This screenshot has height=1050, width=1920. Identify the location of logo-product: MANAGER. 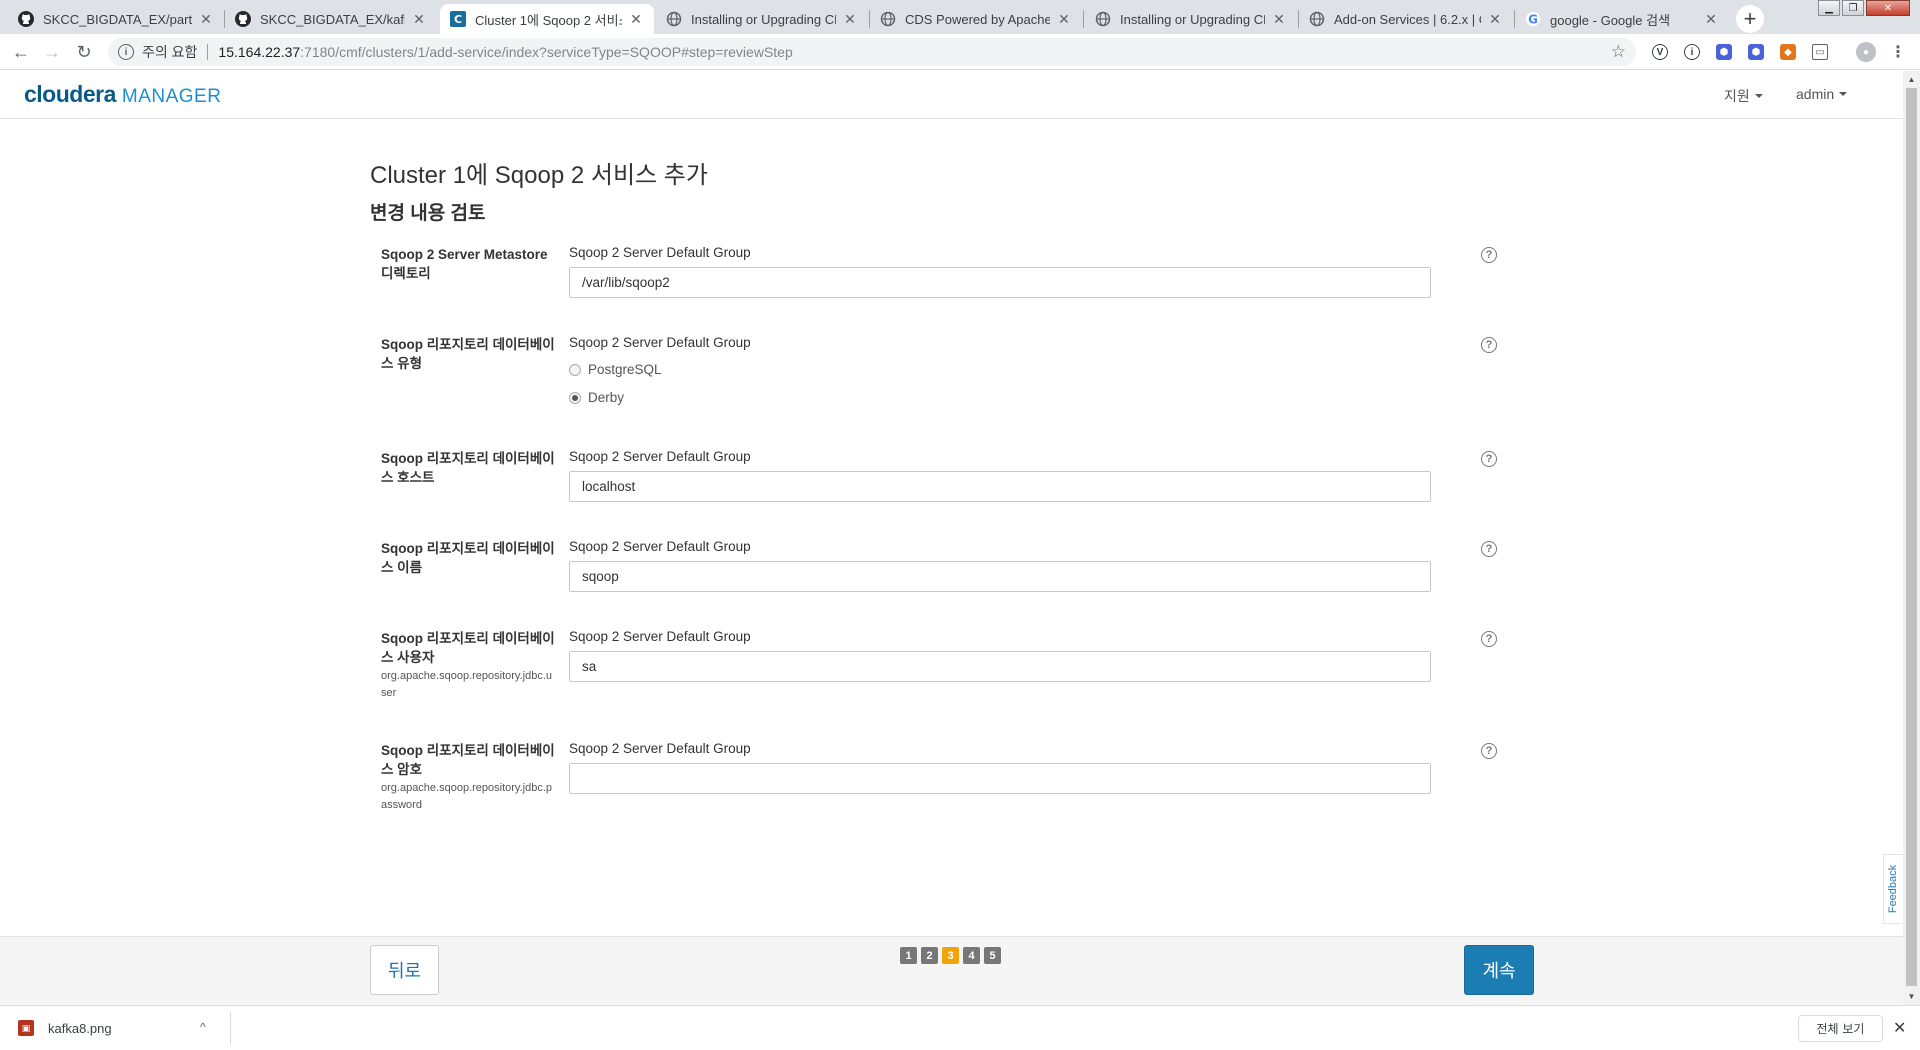
(171, 96).